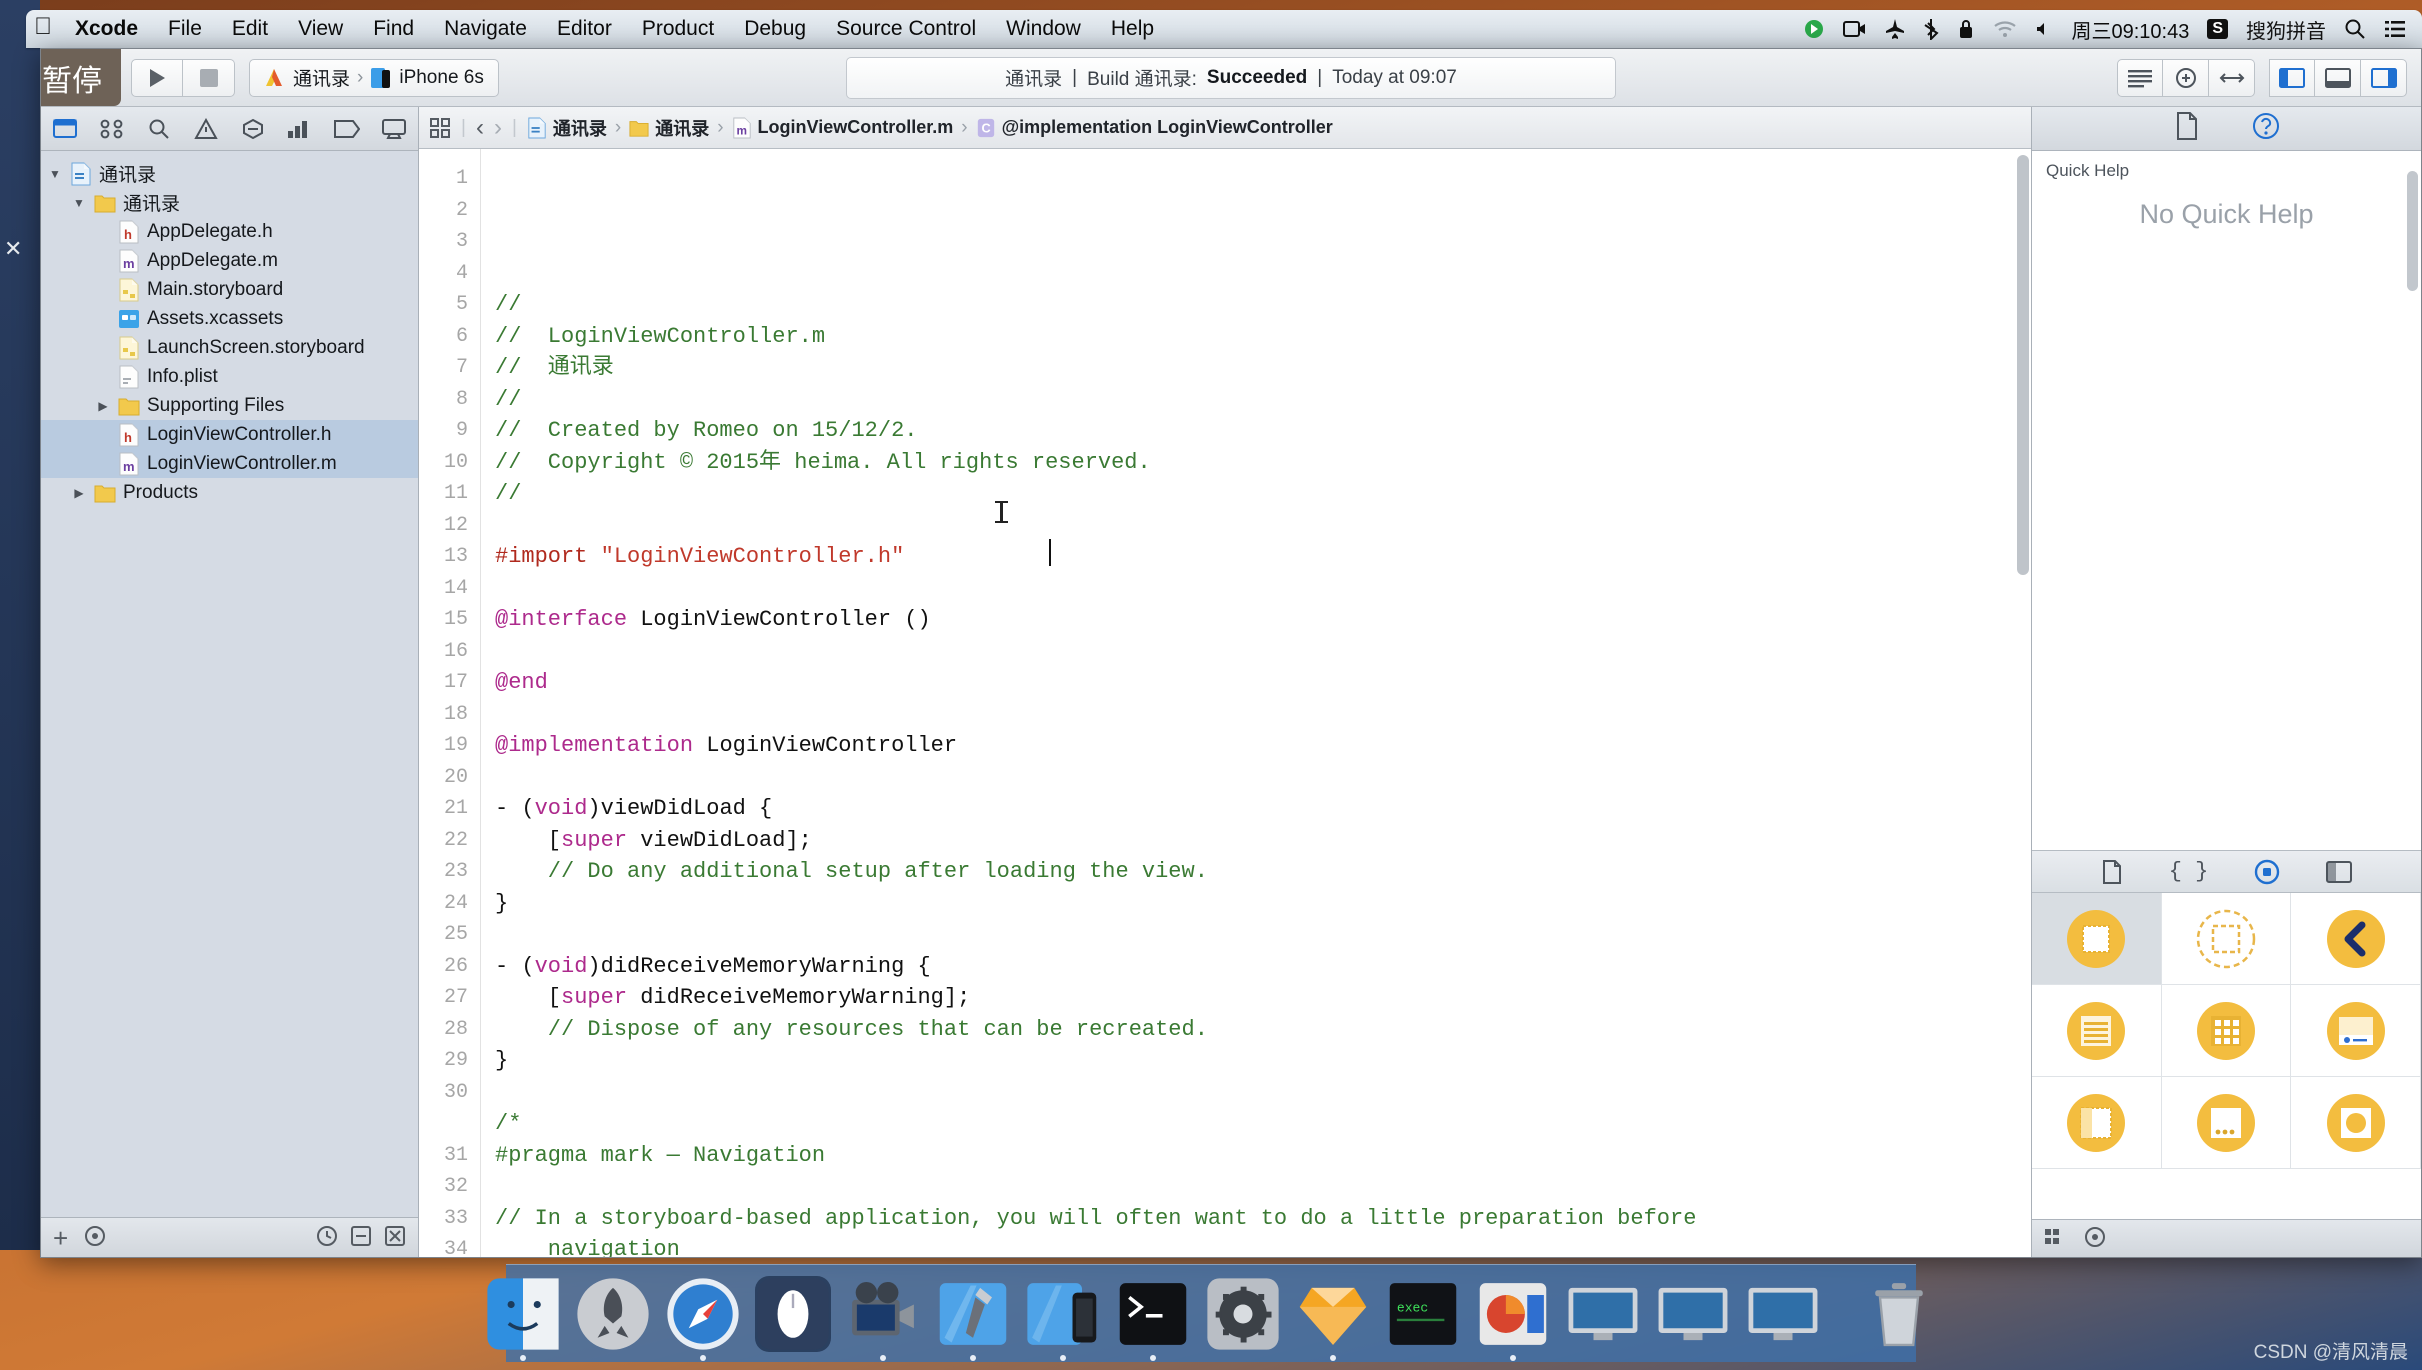 This screenshot has width=2422, height=1370. Describe the element at coordinates (1966, 29) in the screenshot. I see `lock-icon` at that location.